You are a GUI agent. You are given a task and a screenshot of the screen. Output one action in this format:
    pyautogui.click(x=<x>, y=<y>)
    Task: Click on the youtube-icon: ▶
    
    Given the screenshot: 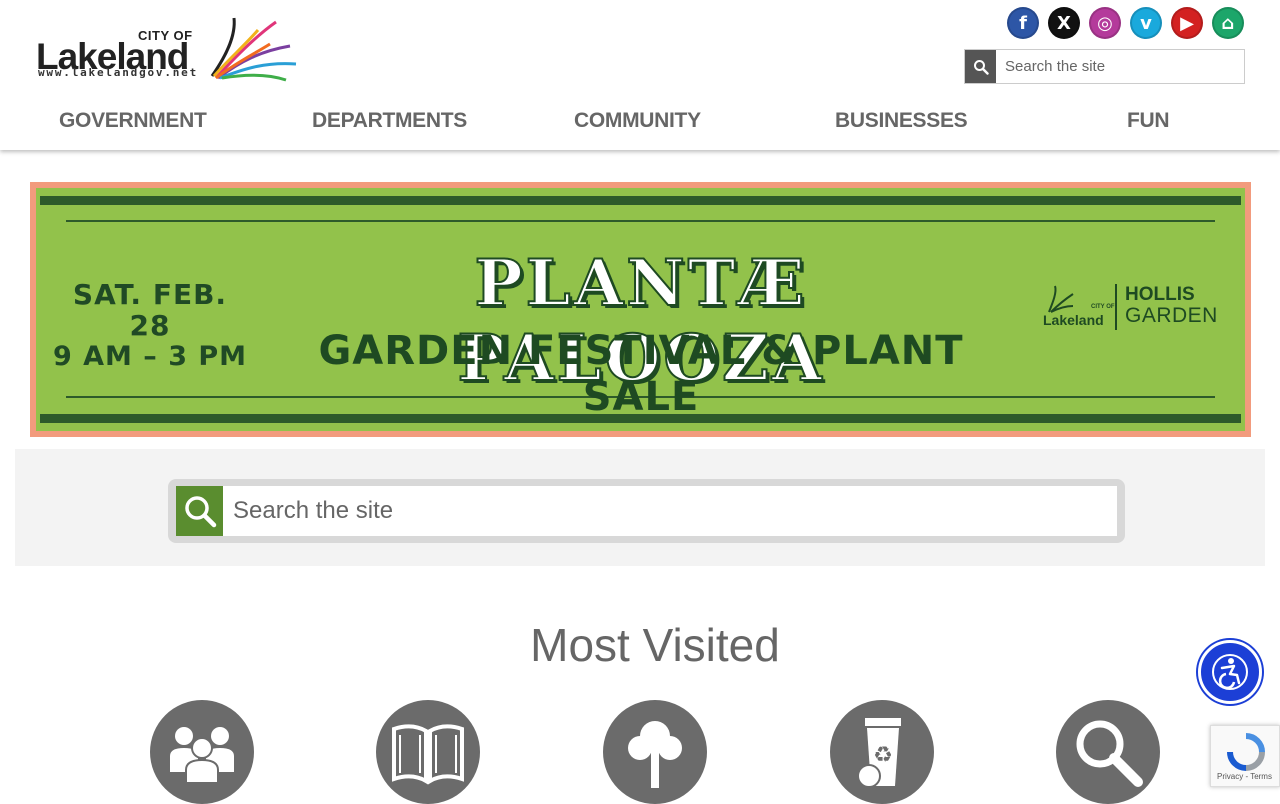 What is the action you would take?
    pyautogui.click(x=1187, y=23)
    